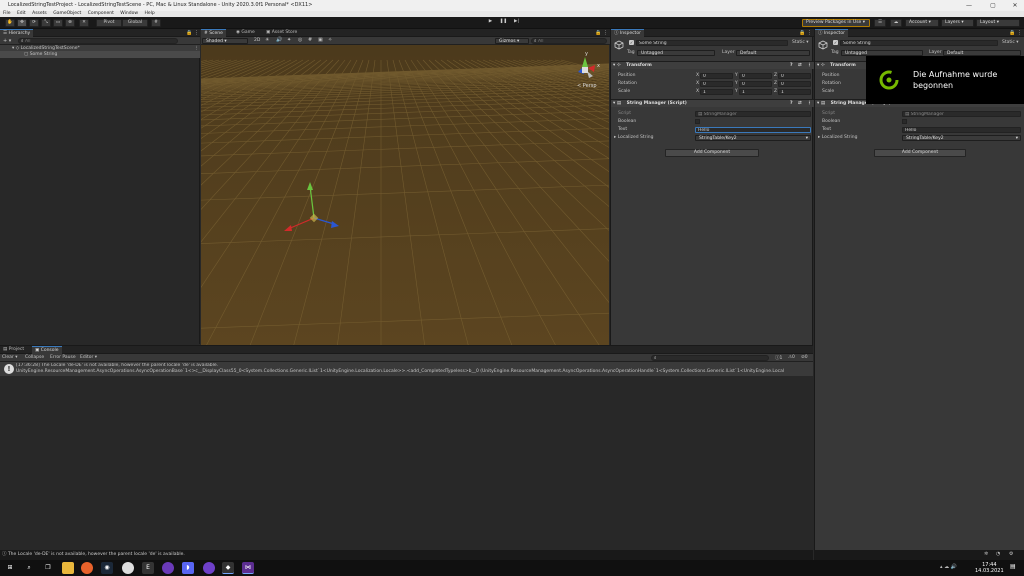 This screenshot has height=576, width=1024. What do you see at coordinates (633, 137) in the screenshot?
I see `localized-string-row: ▸ Localized String` at bounding box center [633, 137].